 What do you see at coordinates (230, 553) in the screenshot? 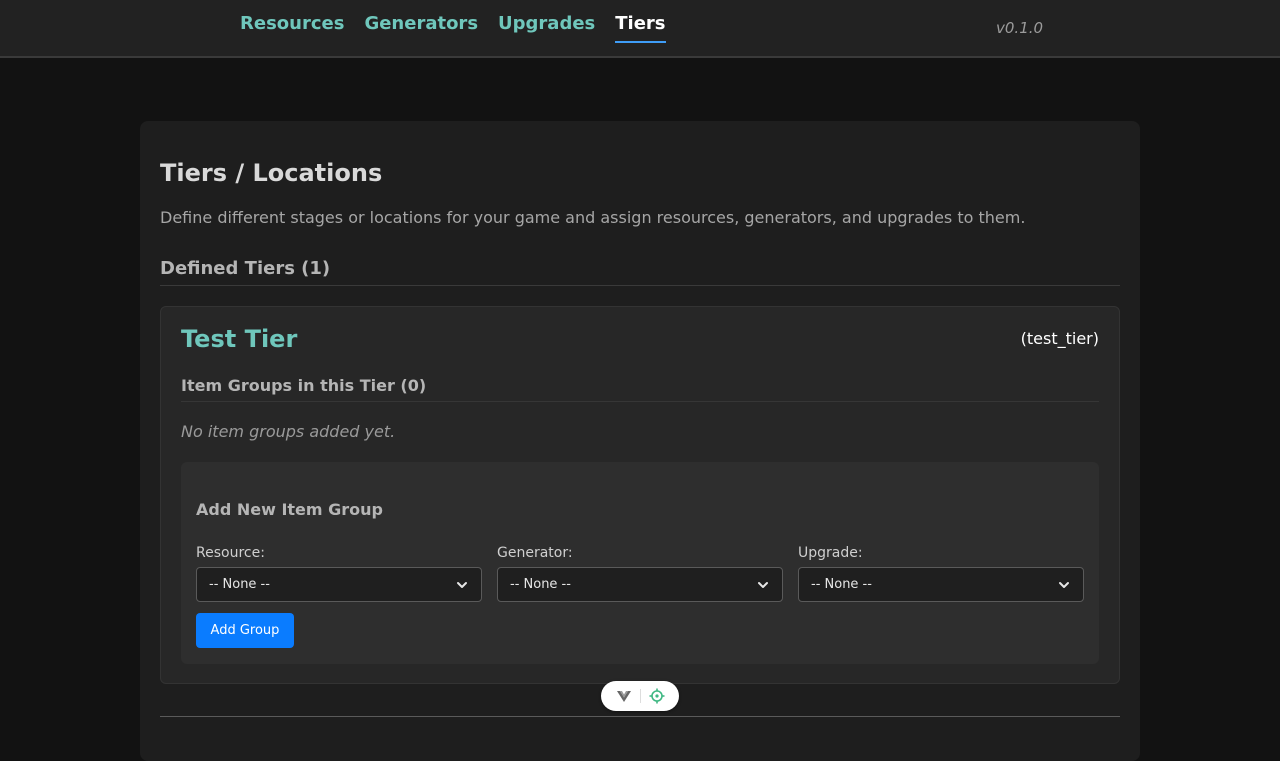
I see `resource-label: Resource:` at bounding box center [230, 553].